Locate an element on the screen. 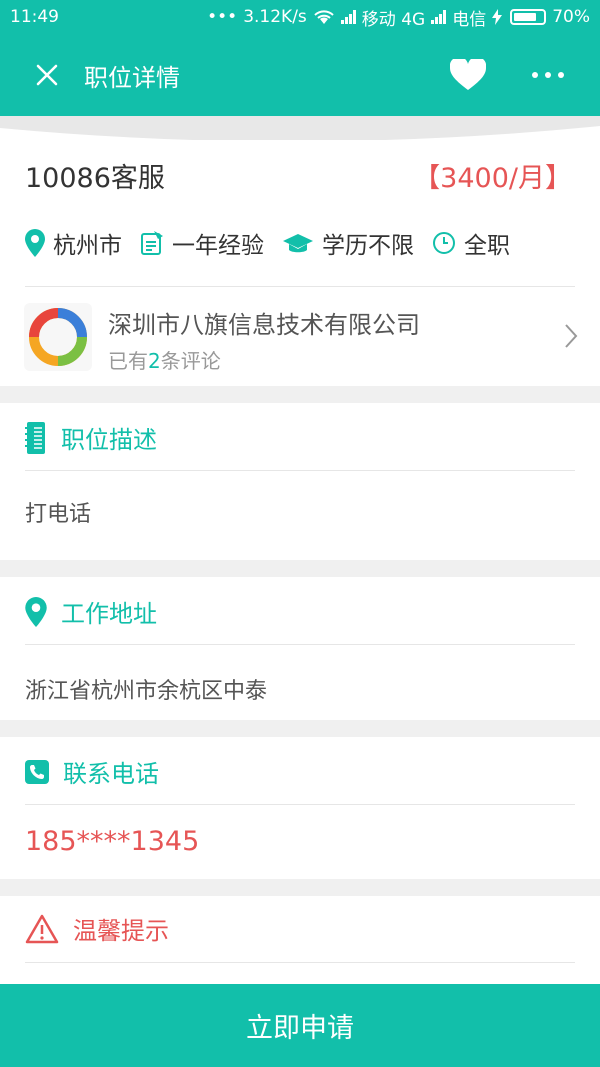 This screenshot has width=600, height=1067. tips-header: 温馨提示 is located at coordinates (97, 928).